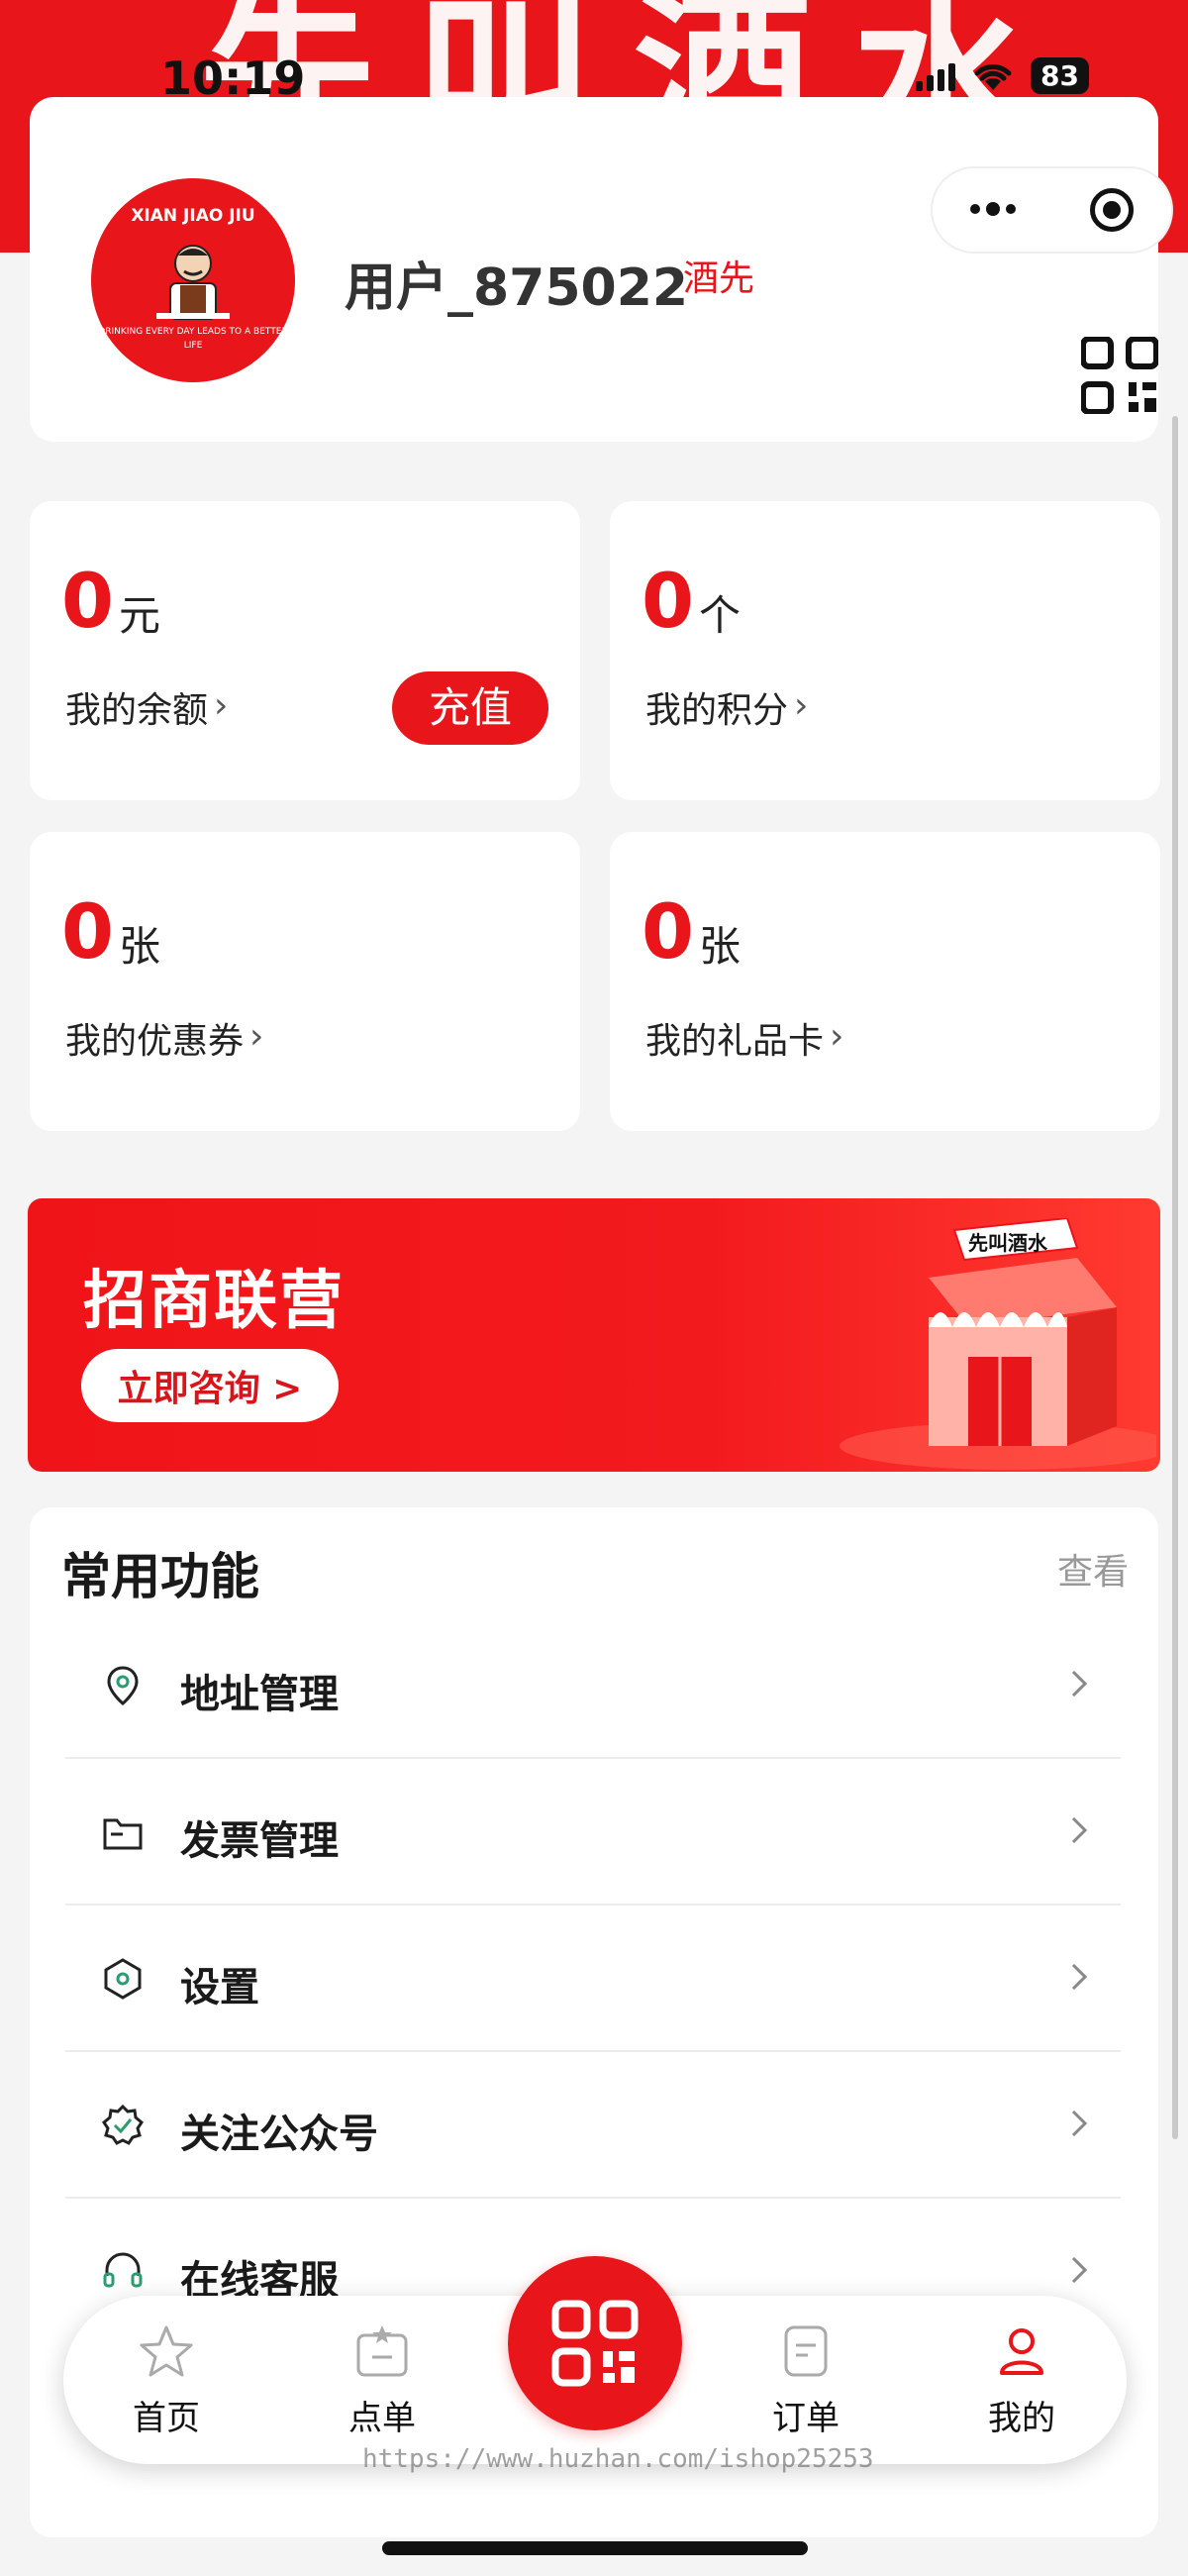 This screenshot has height=2576, width=1188. I want to click on close-target-icon, so click(1113, 210).